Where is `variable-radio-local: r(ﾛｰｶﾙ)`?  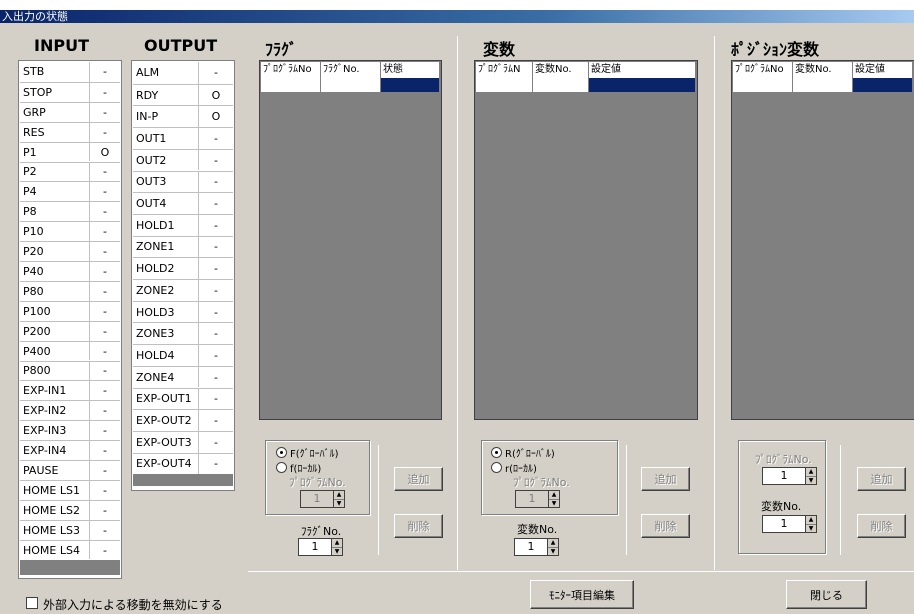 variable-radio-local: r(ﾛｰｶﾙ) is located at coordinates (514, 467).